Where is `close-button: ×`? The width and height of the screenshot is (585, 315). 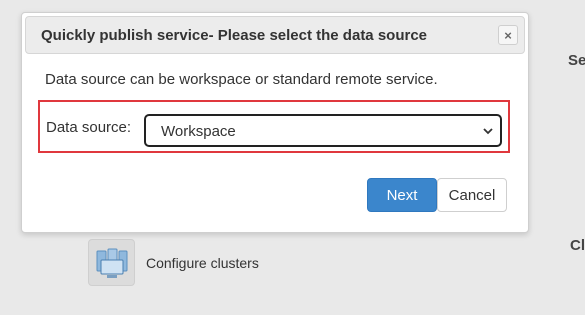 close-button: × is located at coordinates (508, 35).